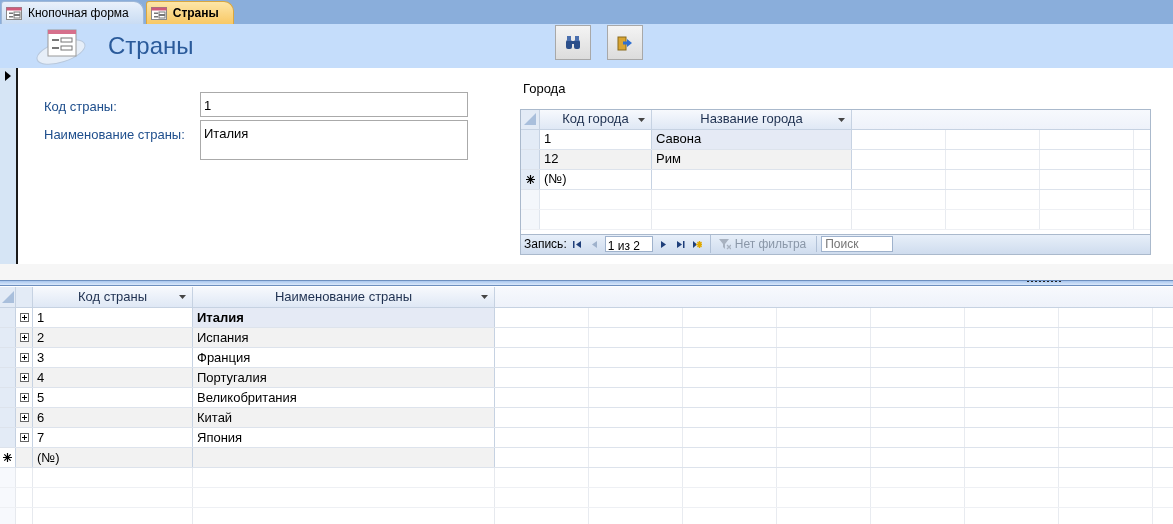  I want to click on column-header: Название города, so click(752, 119).